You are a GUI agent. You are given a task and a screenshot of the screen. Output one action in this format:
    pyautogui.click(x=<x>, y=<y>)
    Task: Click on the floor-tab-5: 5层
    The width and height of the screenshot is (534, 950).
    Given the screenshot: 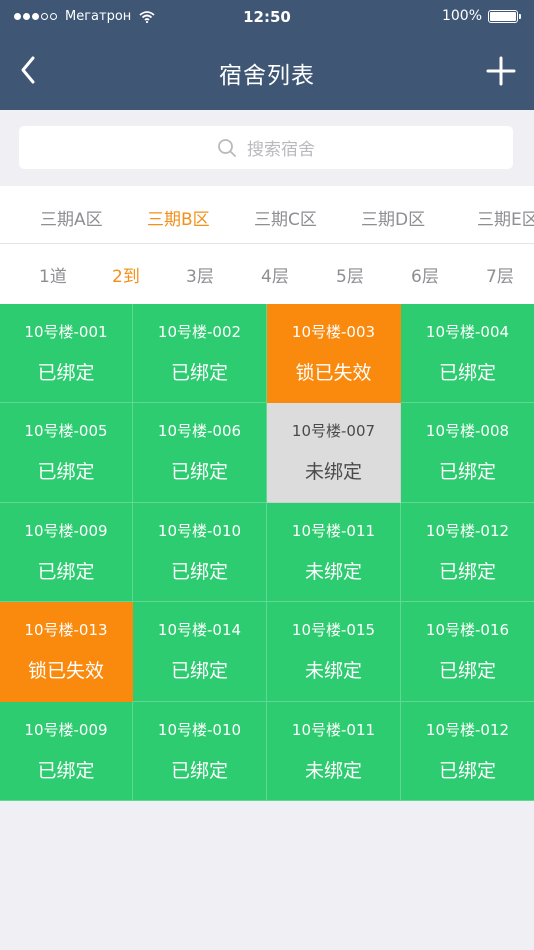 What is the action you would take?
    pyautogui.click(x=350, y=274)
    